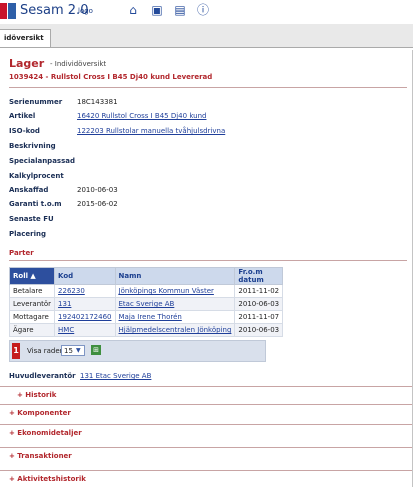  Describe the element at coordinates (36, 102) in the screenshot. I see `field-label-serienummer: Serienummer` at that location.